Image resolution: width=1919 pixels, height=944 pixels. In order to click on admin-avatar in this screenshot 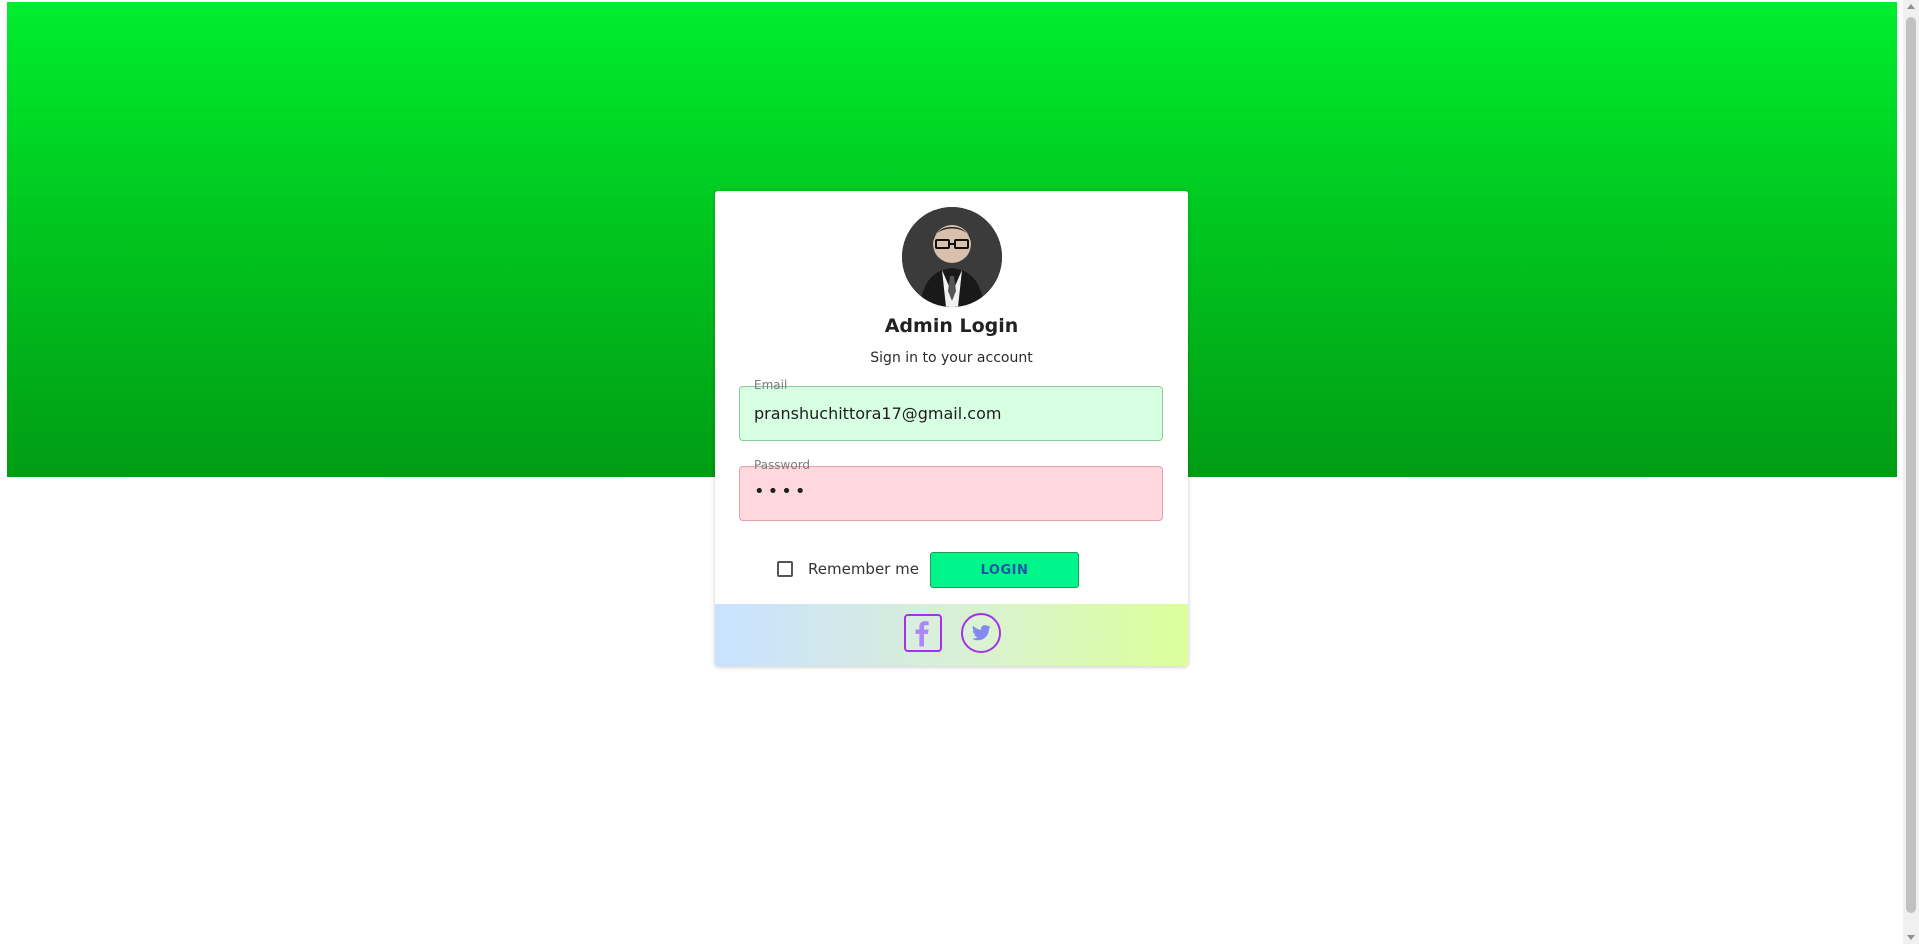, I will do `click(952, 257)`.